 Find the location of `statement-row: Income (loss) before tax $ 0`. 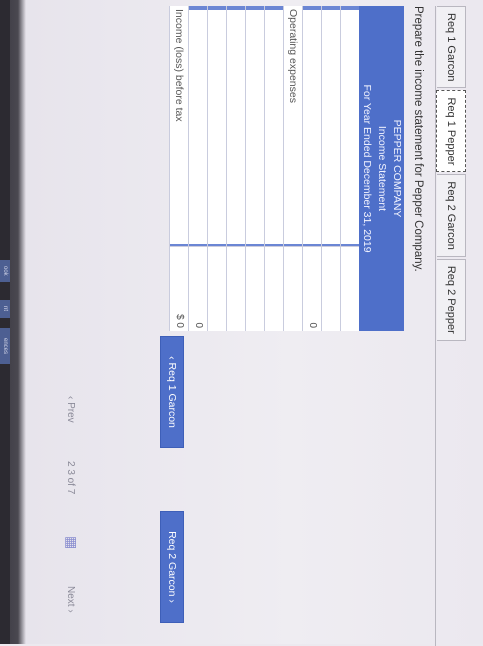

statement-row: Income (loss) before tax $ 0 is located at coordinates (178, 168).